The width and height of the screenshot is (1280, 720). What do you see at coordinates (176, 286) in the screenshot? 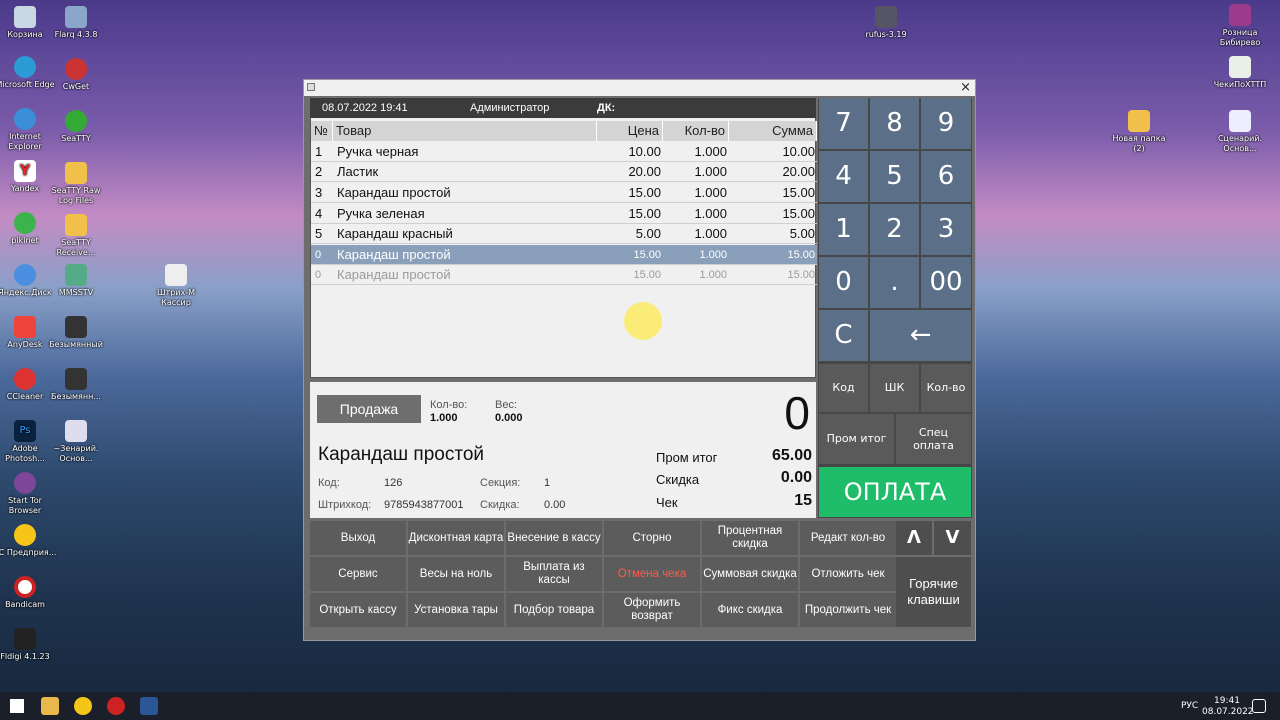
I see `shtrih-m-icon: Штрих-М Кассир` at bounding box center [176, 286].